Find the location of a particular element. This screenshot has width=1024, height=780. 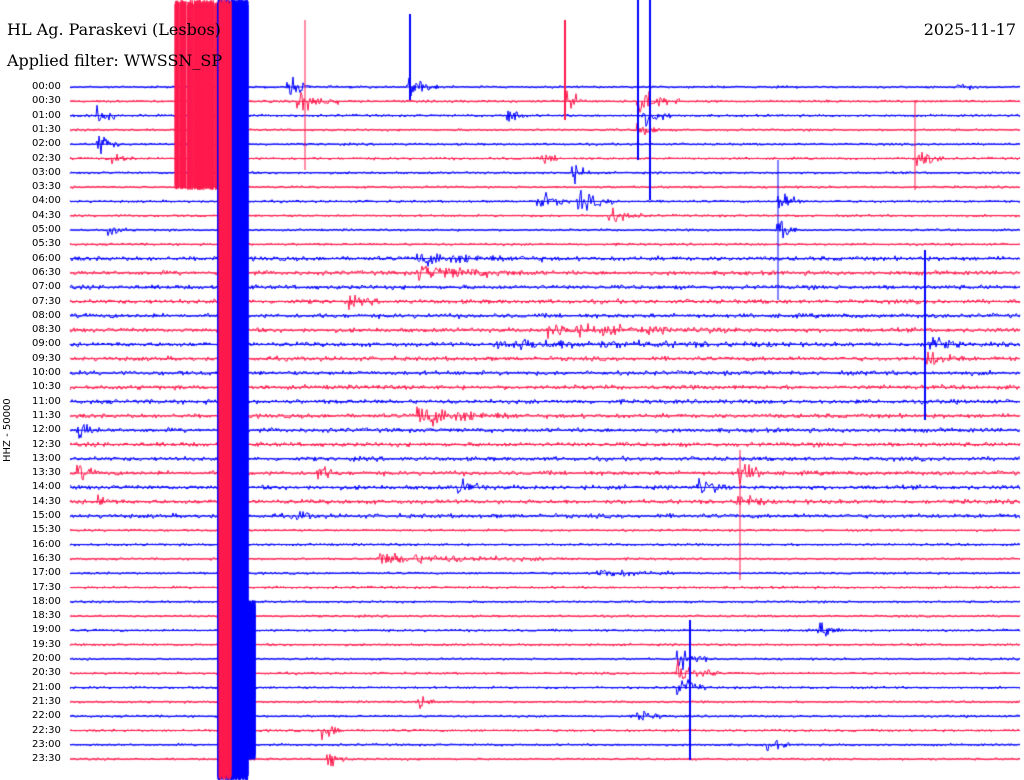

time-label: 08:00 is located at coordinates (46, 315).